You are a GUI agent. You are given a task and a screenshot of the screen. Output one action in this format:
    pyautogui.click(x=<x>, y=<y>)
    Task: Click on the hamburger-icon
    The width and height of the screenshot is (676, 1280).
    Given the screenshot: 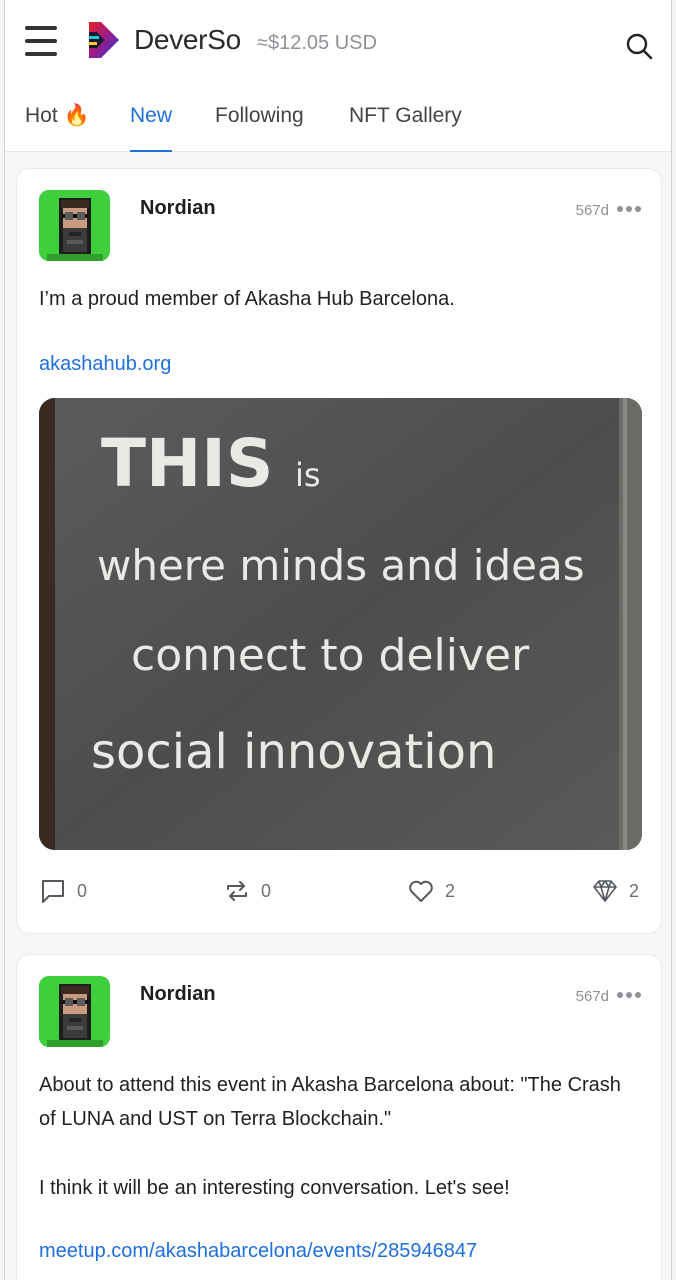 What is the action you would take?
    pyautogui.click(x=41, y=41)
    